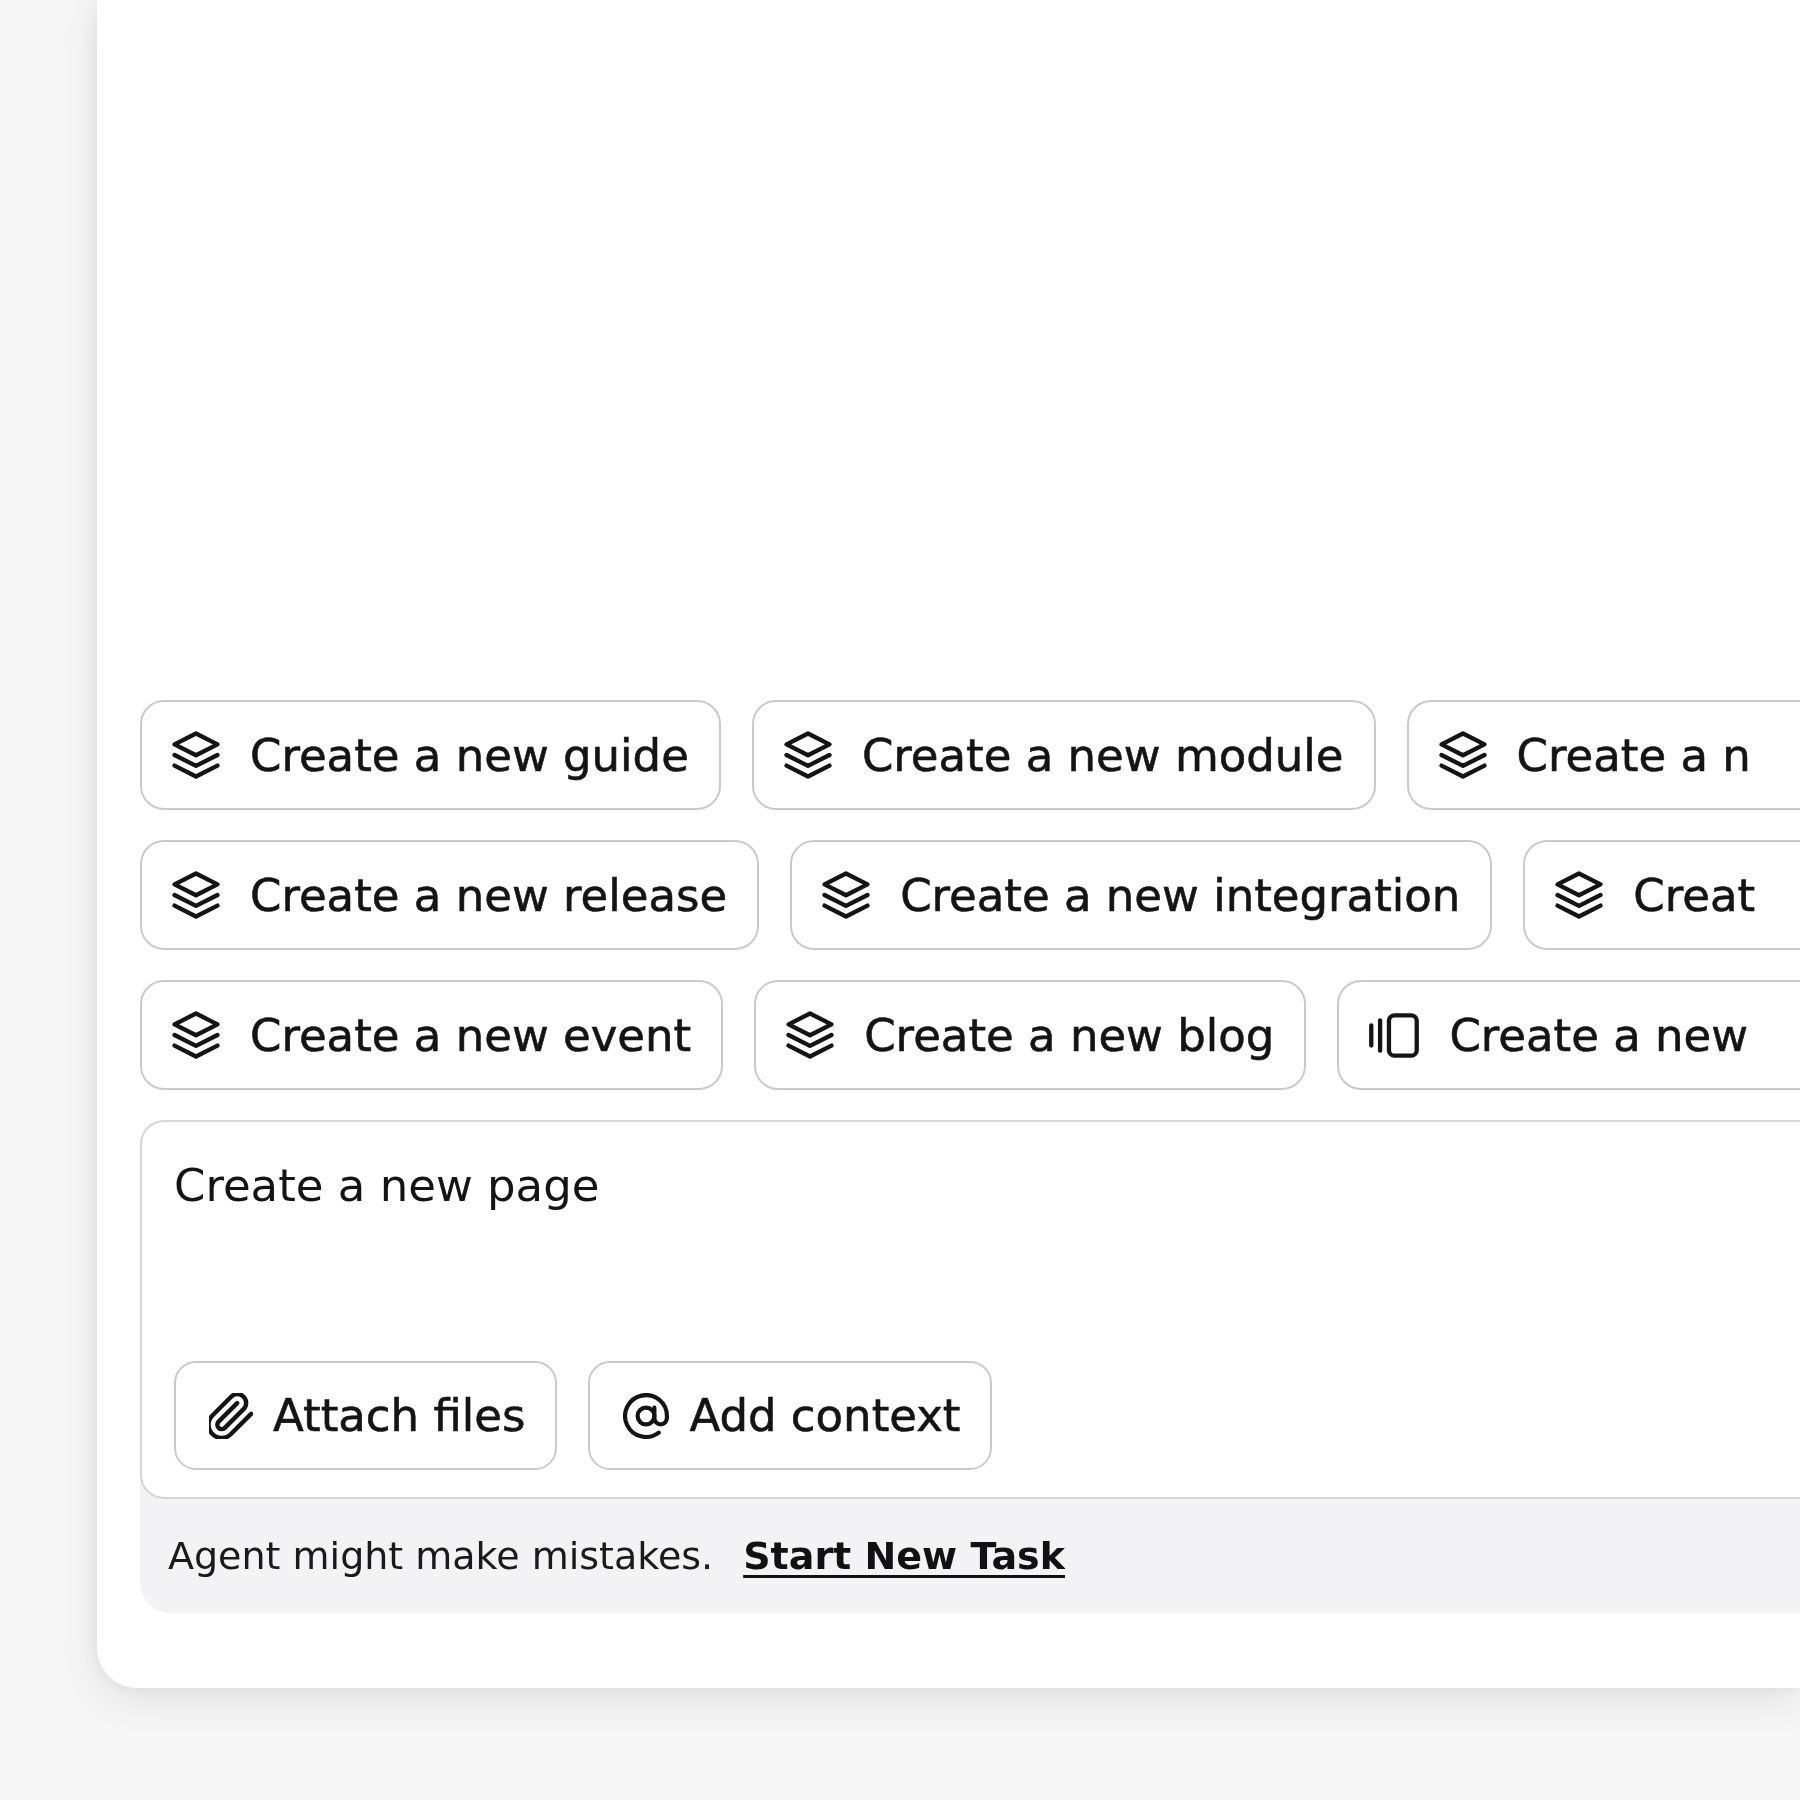 This screenshot has width=1800, height=1800. Describe the element at coordinates (790, 1415) in the screenshot. I see `add-context-button: Add context` at that location.